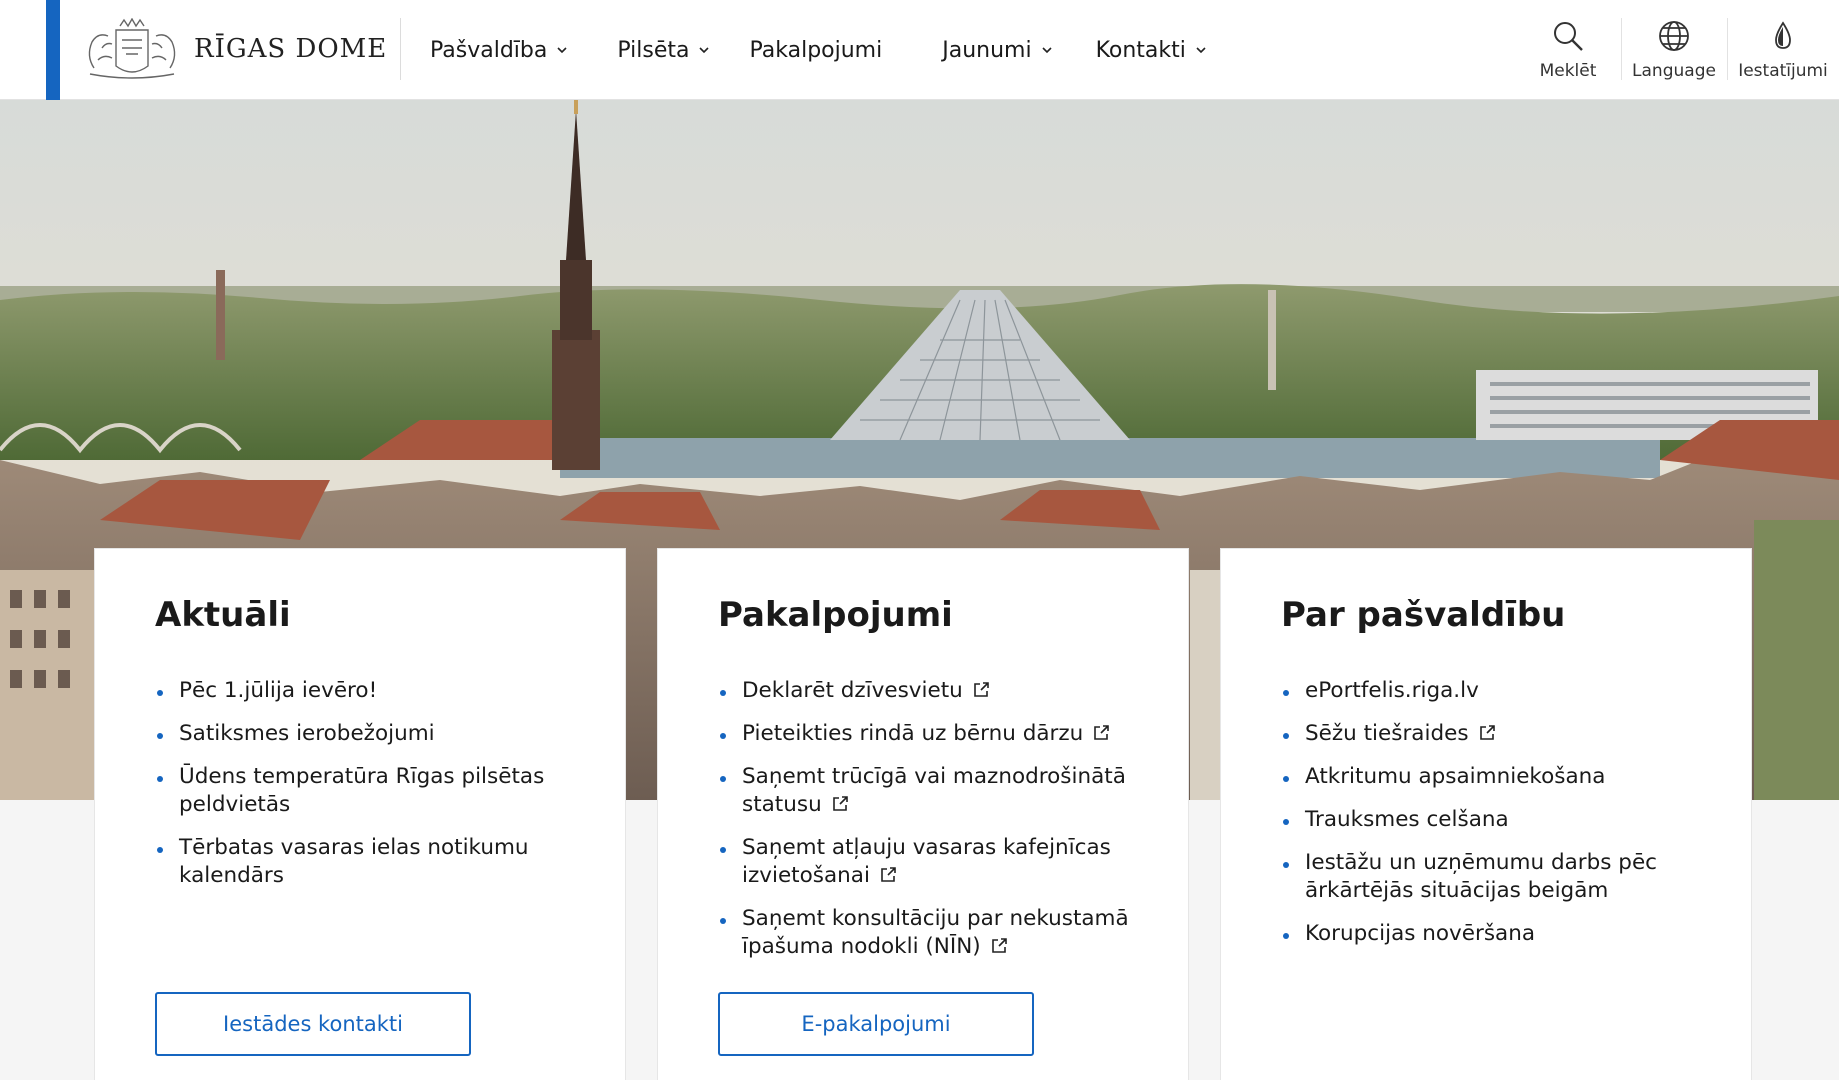  What do you see at coordinates (1501, 734) in the screenshot?
I see `list-item: Sēžu tiešraides` at bounding box center [1501, 734].